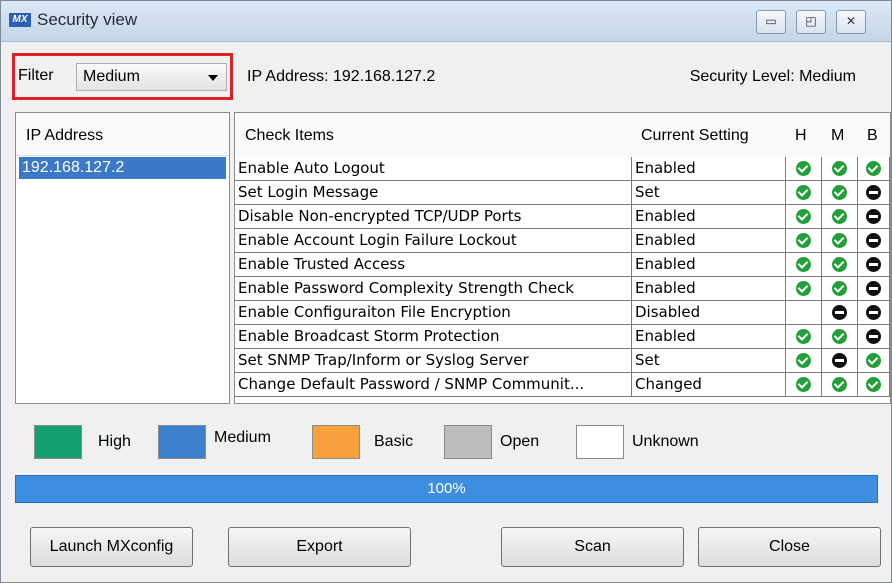 The image size is (892, 583). What do you see at coordinates (151, 77) in the screenshot?
I see `filter-dropdown: Medium` at bounding box center [151, 77].